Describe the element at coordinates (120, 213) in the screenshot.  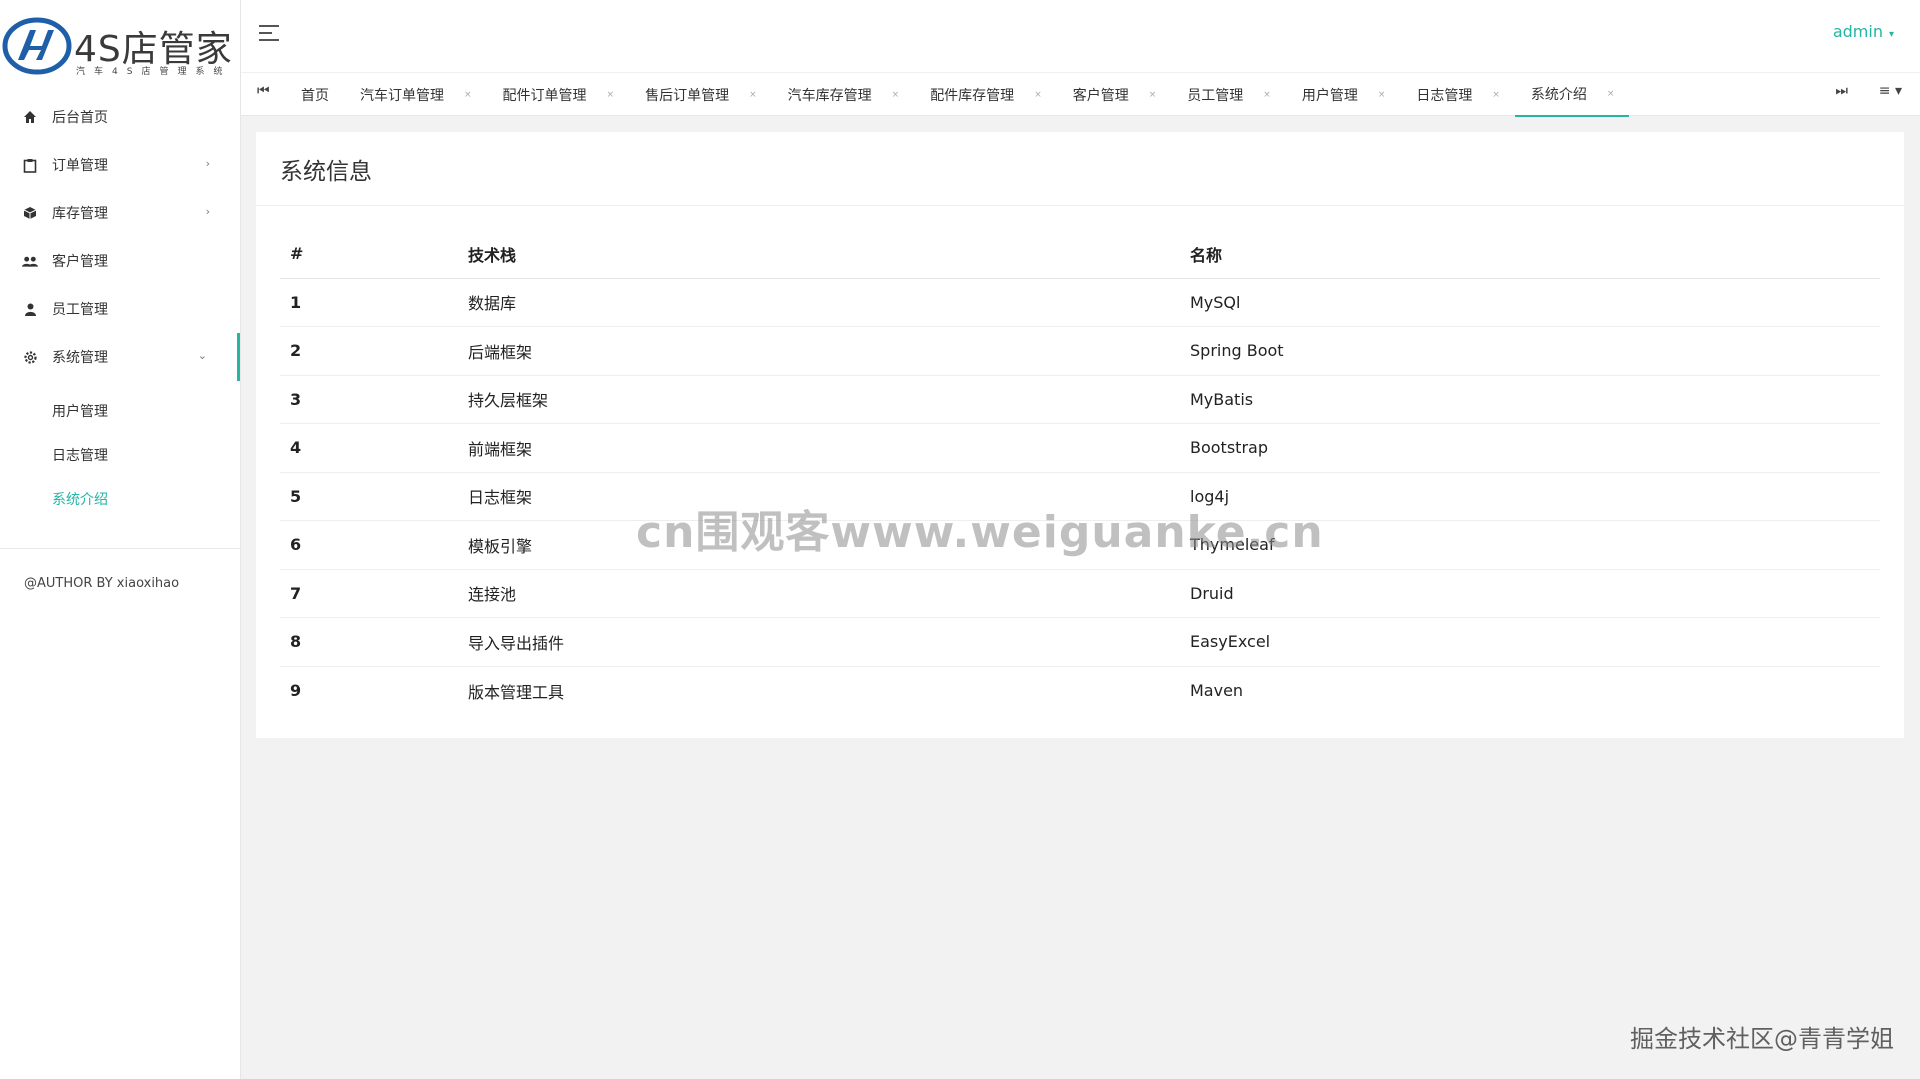
I see `sidebar-item-inventory: 库存管理 ›` at that location.